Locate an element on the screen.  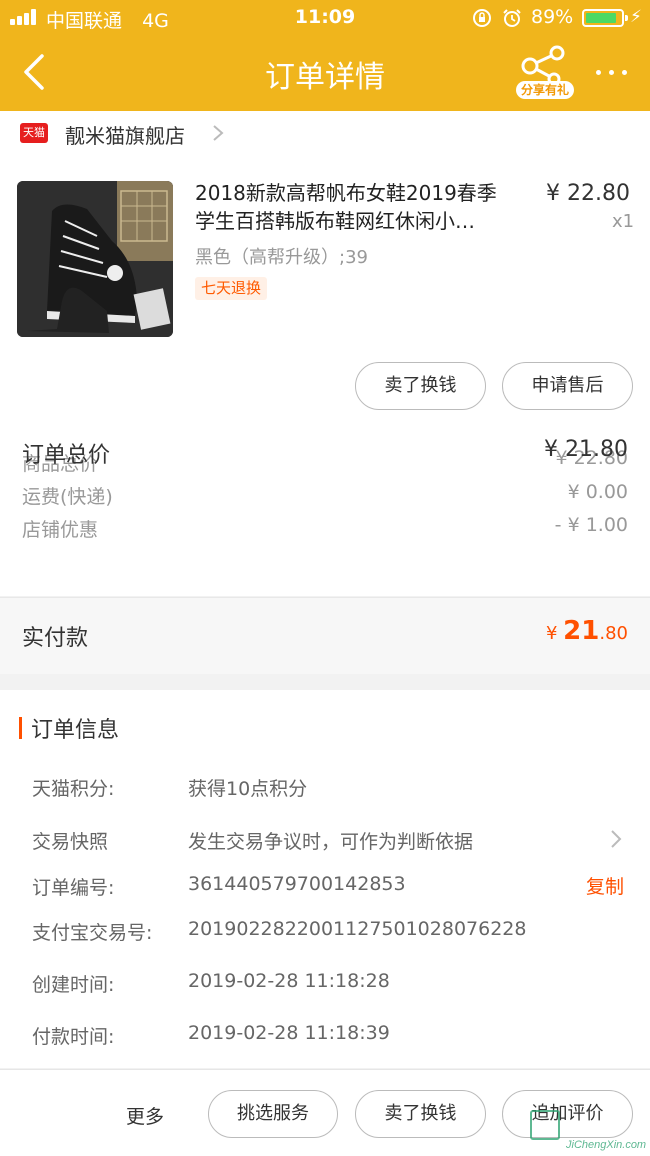
discount-value: - ¥ 1.00 is located at coordinates (591, 525).